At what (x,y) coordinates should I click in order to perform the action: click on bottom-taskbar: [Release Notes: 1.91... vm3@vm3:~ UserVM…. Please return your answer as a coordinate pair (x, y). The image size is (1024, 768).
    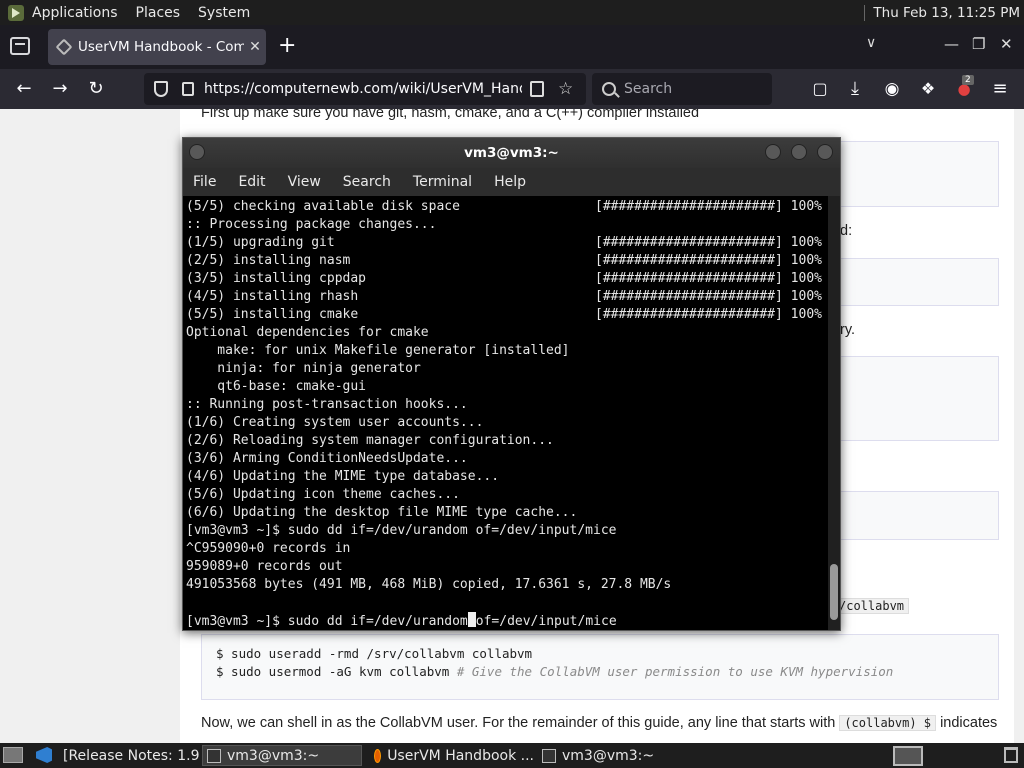
    Looking at the image, I should click on (512, 755).